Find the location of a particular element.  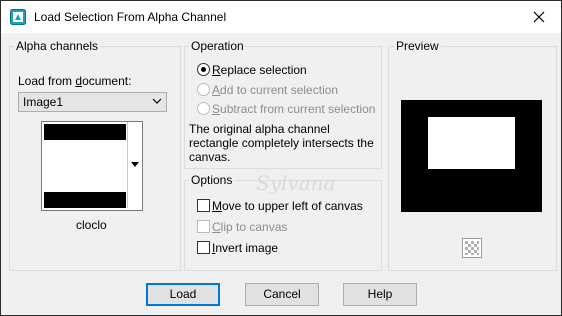

window-title: Load Selection From Alpha Channel is located at coordinates (130, 17).